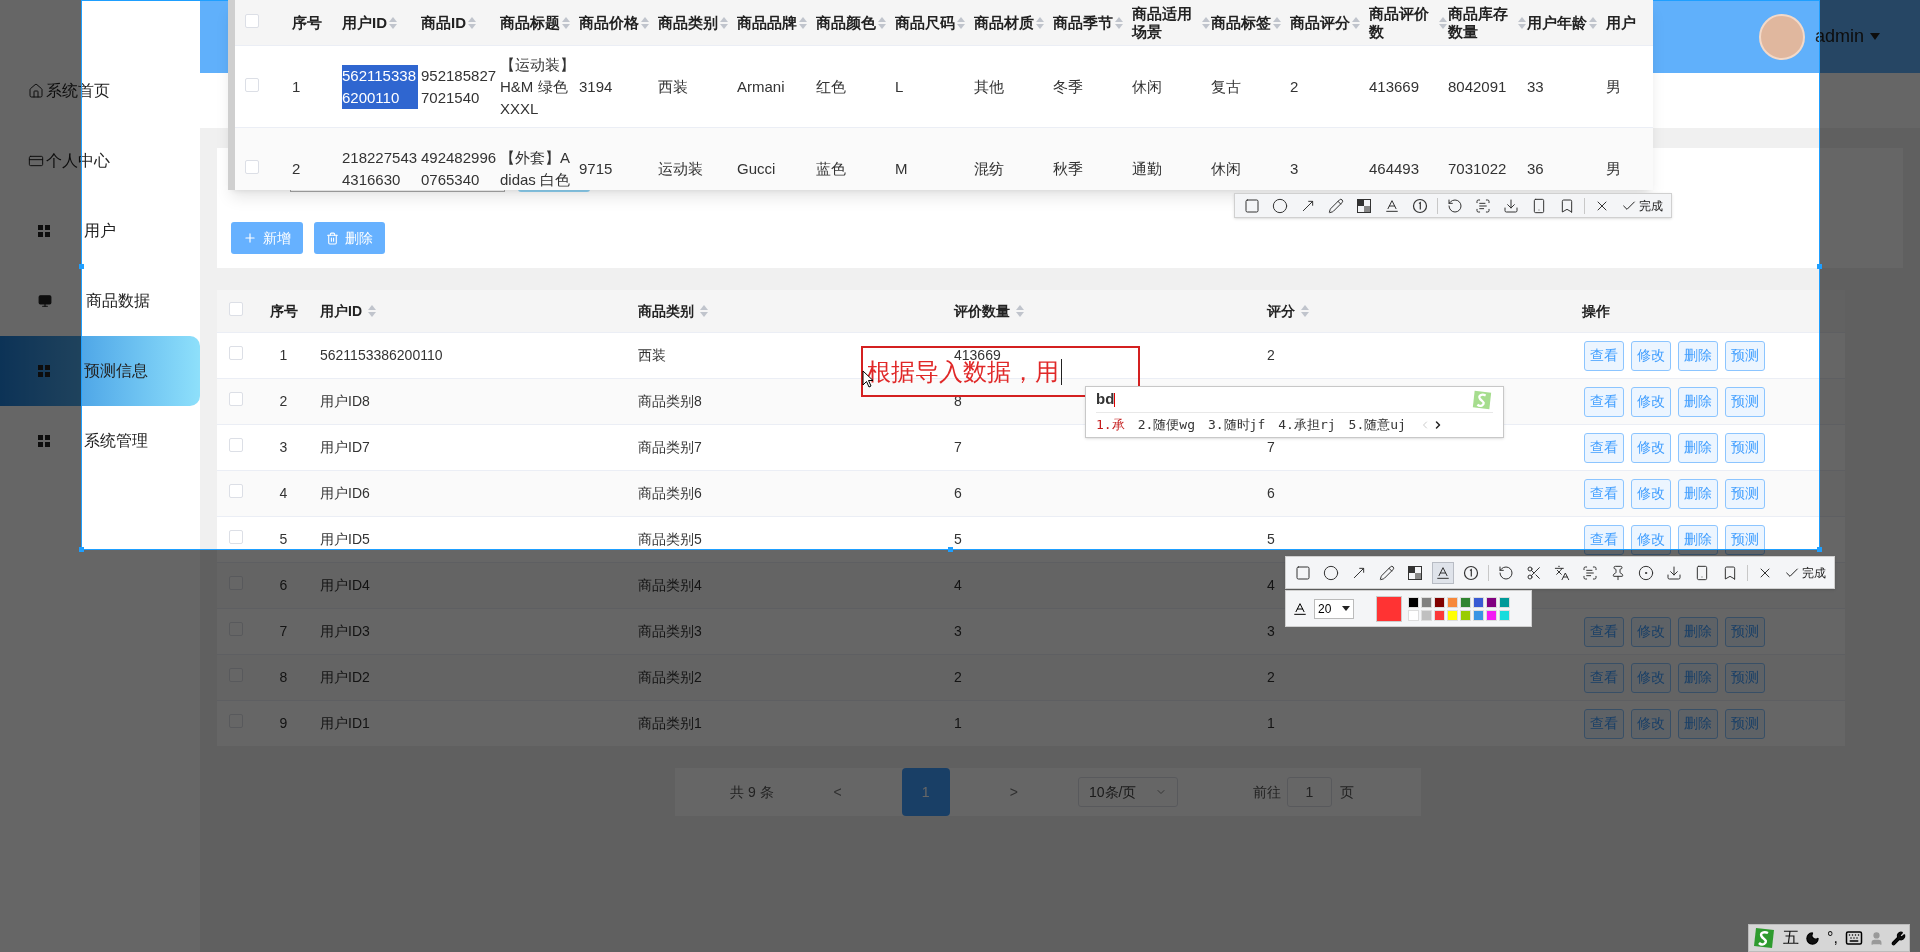  I want to click on current-color-swatch, so click(1389, 608).